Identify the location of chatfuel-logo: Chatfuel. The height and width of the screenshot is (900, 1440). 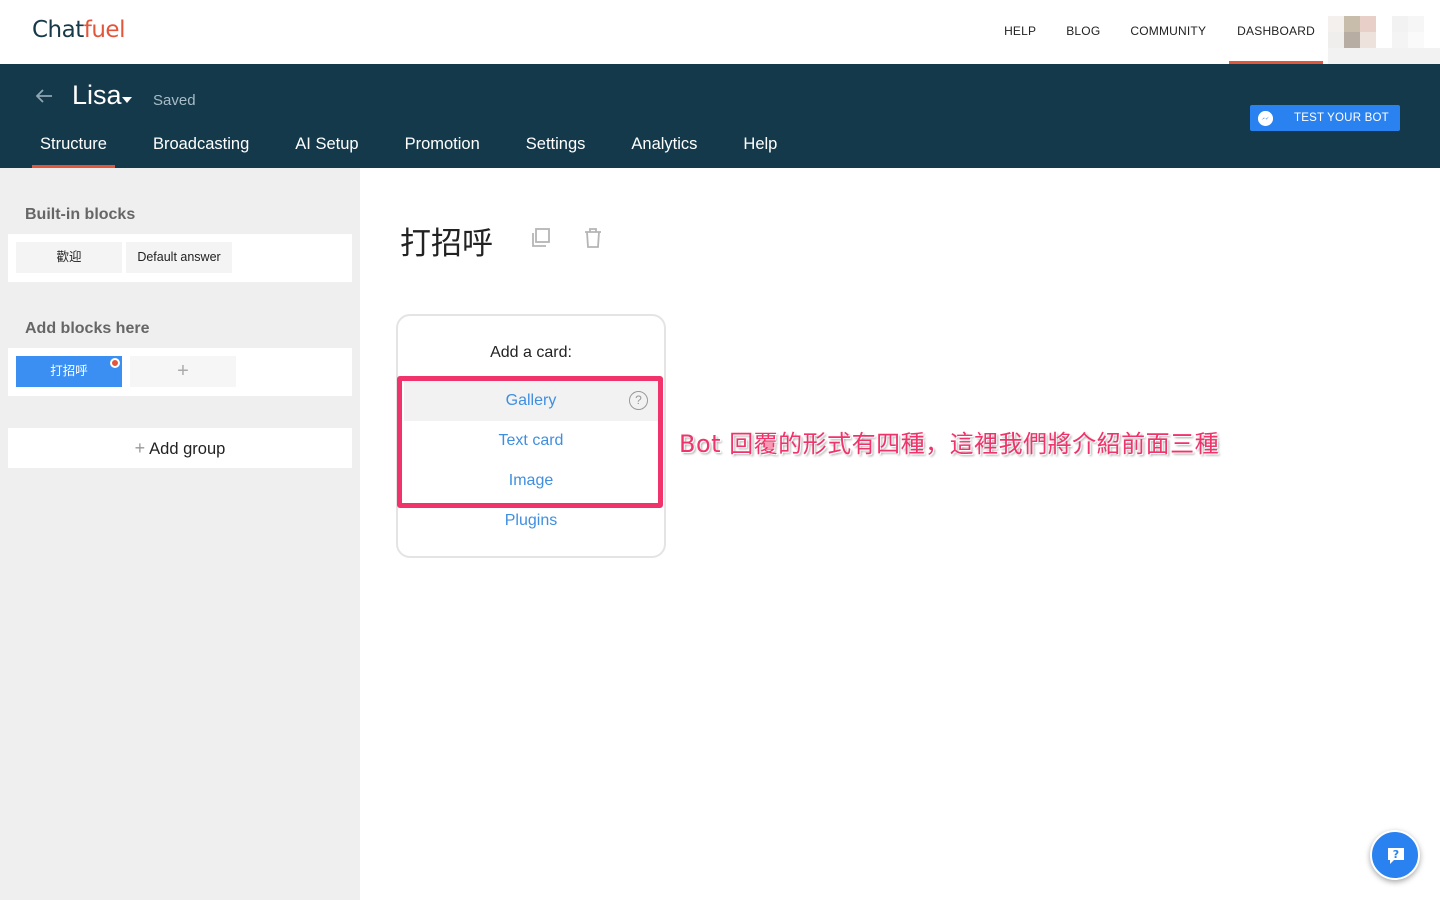
(78, 30).